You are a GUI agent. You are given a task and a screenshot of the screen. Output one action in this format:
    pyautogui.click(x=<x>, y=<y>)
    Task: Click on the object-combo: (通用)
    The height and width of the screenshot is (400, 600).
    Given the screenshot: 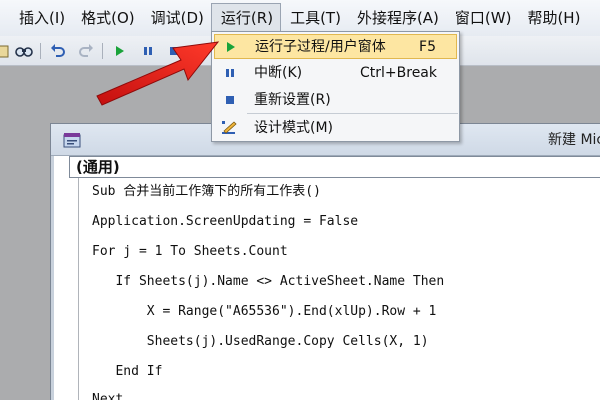 What is the action you would take?
    pyautogui.click(x=334, y=167)
    